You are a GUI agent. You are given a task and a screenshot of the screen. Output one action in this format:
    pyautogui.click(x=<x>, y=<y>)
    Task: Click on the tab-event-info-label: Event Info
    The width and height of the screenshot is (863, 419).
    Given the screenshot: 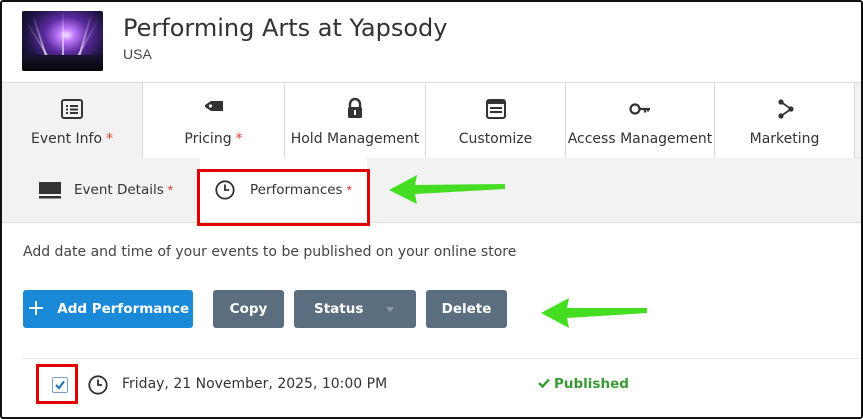 What is the action you would take?
    pyautogui.click(x=66, y=139)
    